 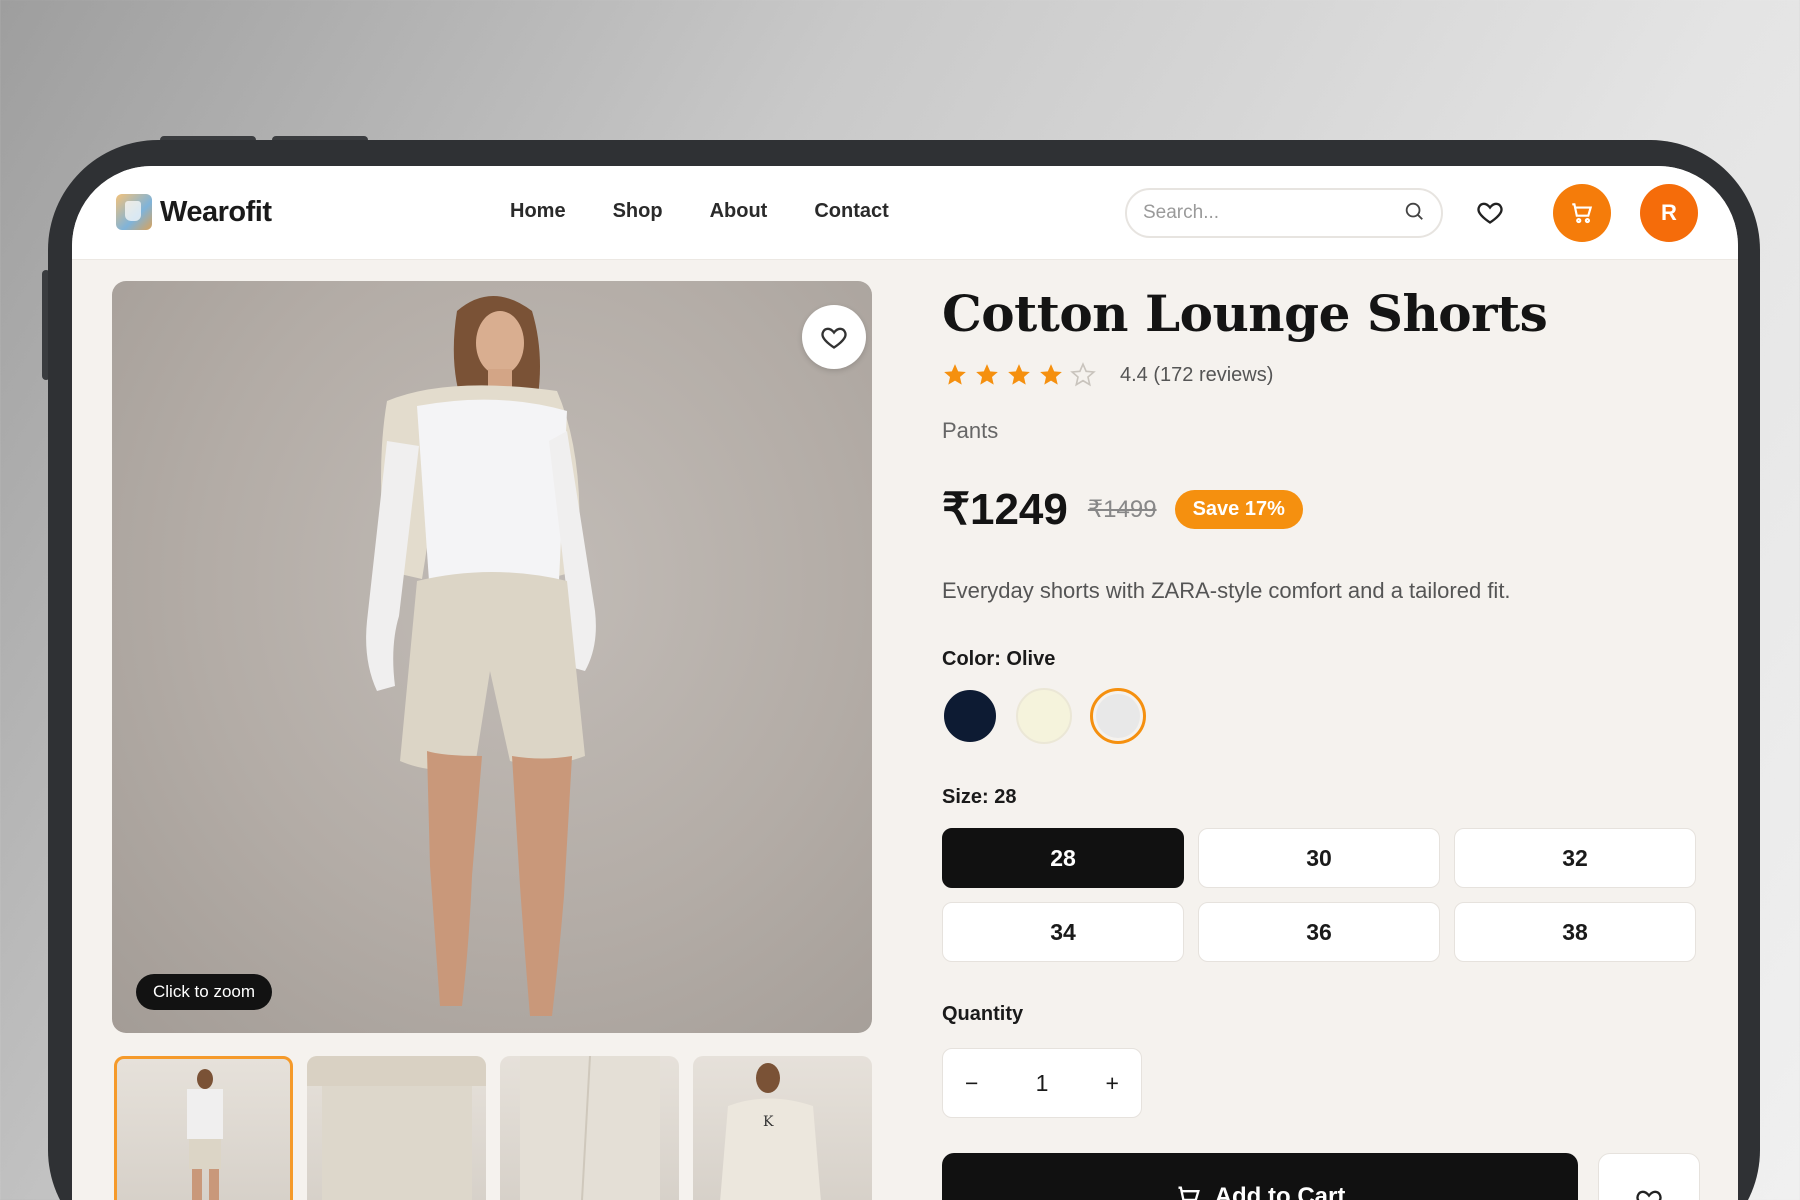 I want to click on avatar: R, so click(x=1669, y=213).